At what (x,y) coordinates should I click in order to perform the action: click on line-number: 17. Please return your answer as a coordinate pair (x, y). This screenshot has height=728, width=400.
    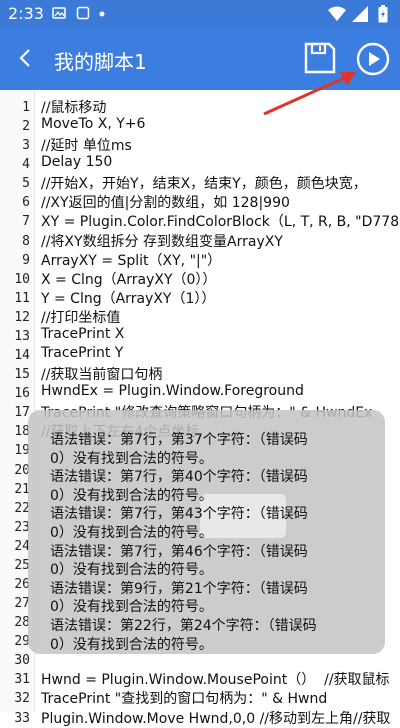
    Looking at the image, I should click on (22, 413).